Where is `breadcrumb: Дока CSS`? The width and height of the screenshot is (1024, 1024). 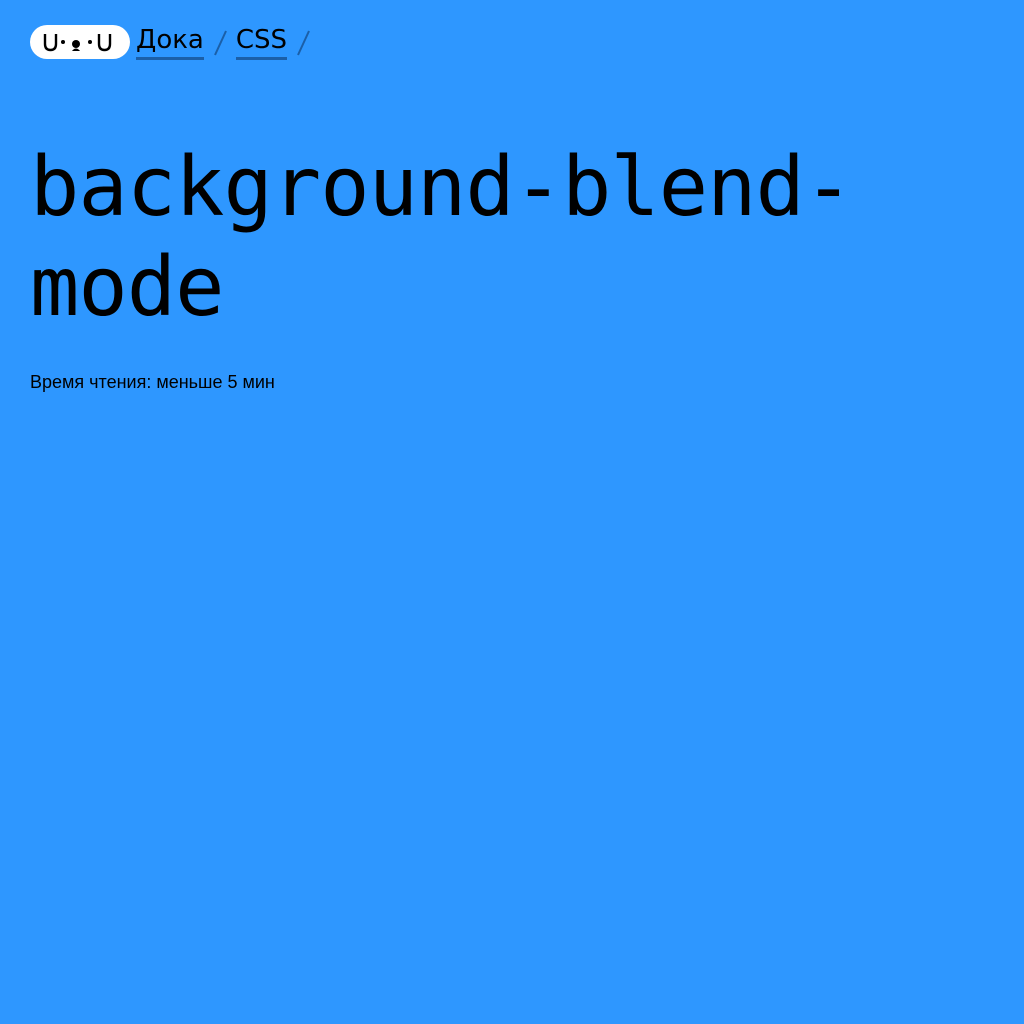 breadcrumb: Дока CSS is located at coordinates (174, 42).